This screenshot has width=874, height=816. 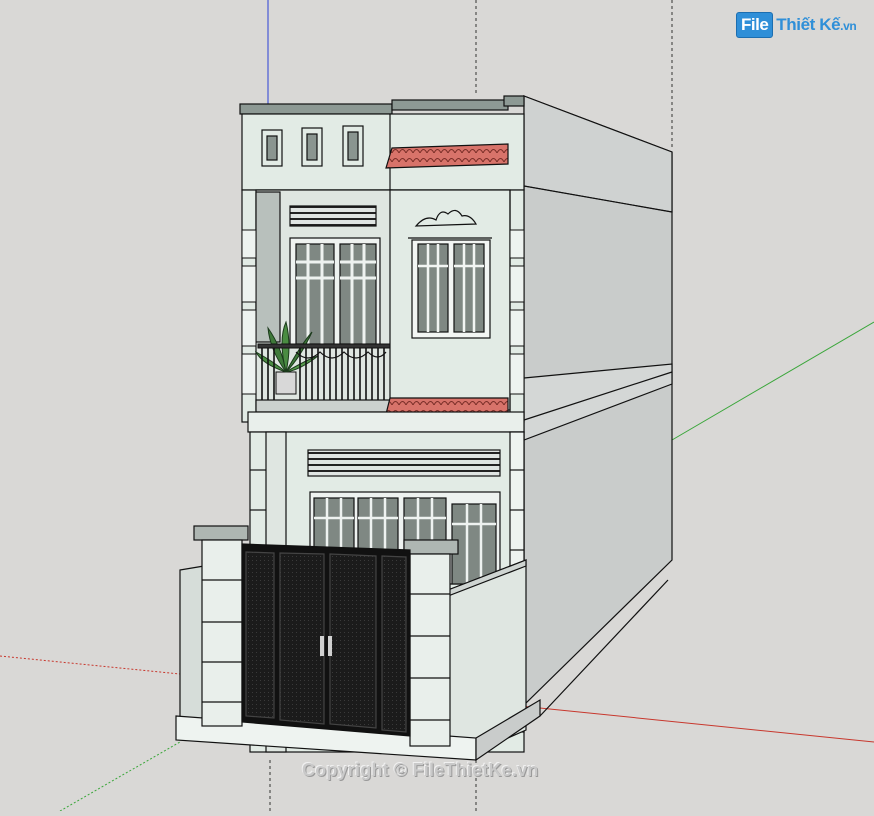 What do you see at coordinates (333, 216) in the screenshot?
I see `balcony-louver` at bounding box center [333, 216].